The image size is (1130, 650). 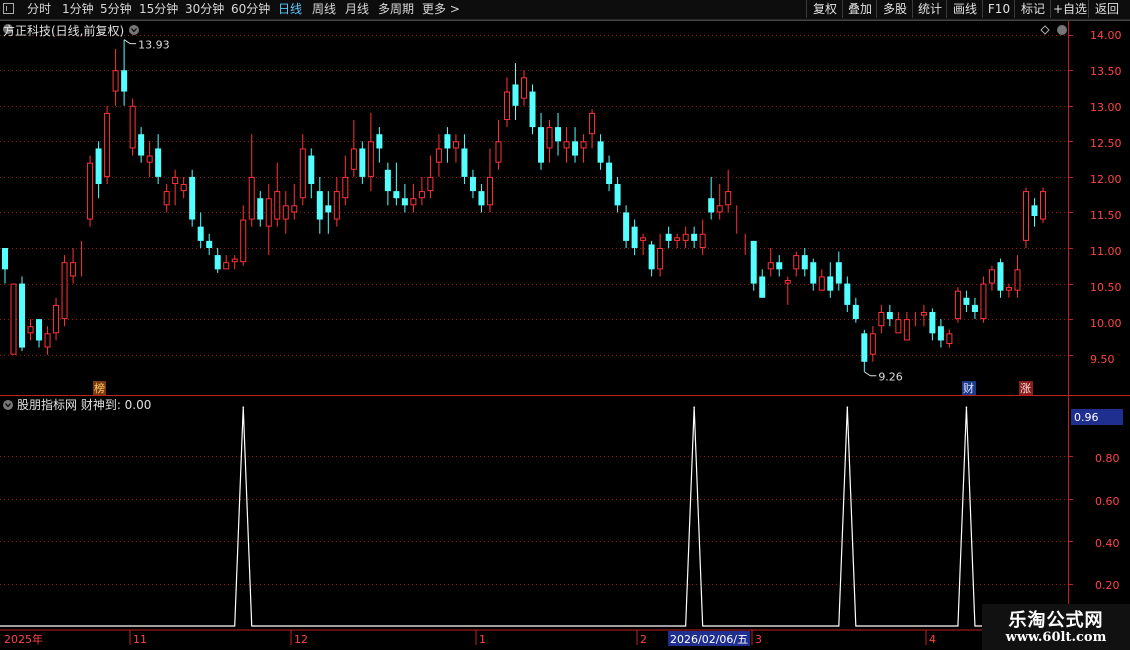 I want to click on period-weekly: 周线, so click(x=324, y=9).